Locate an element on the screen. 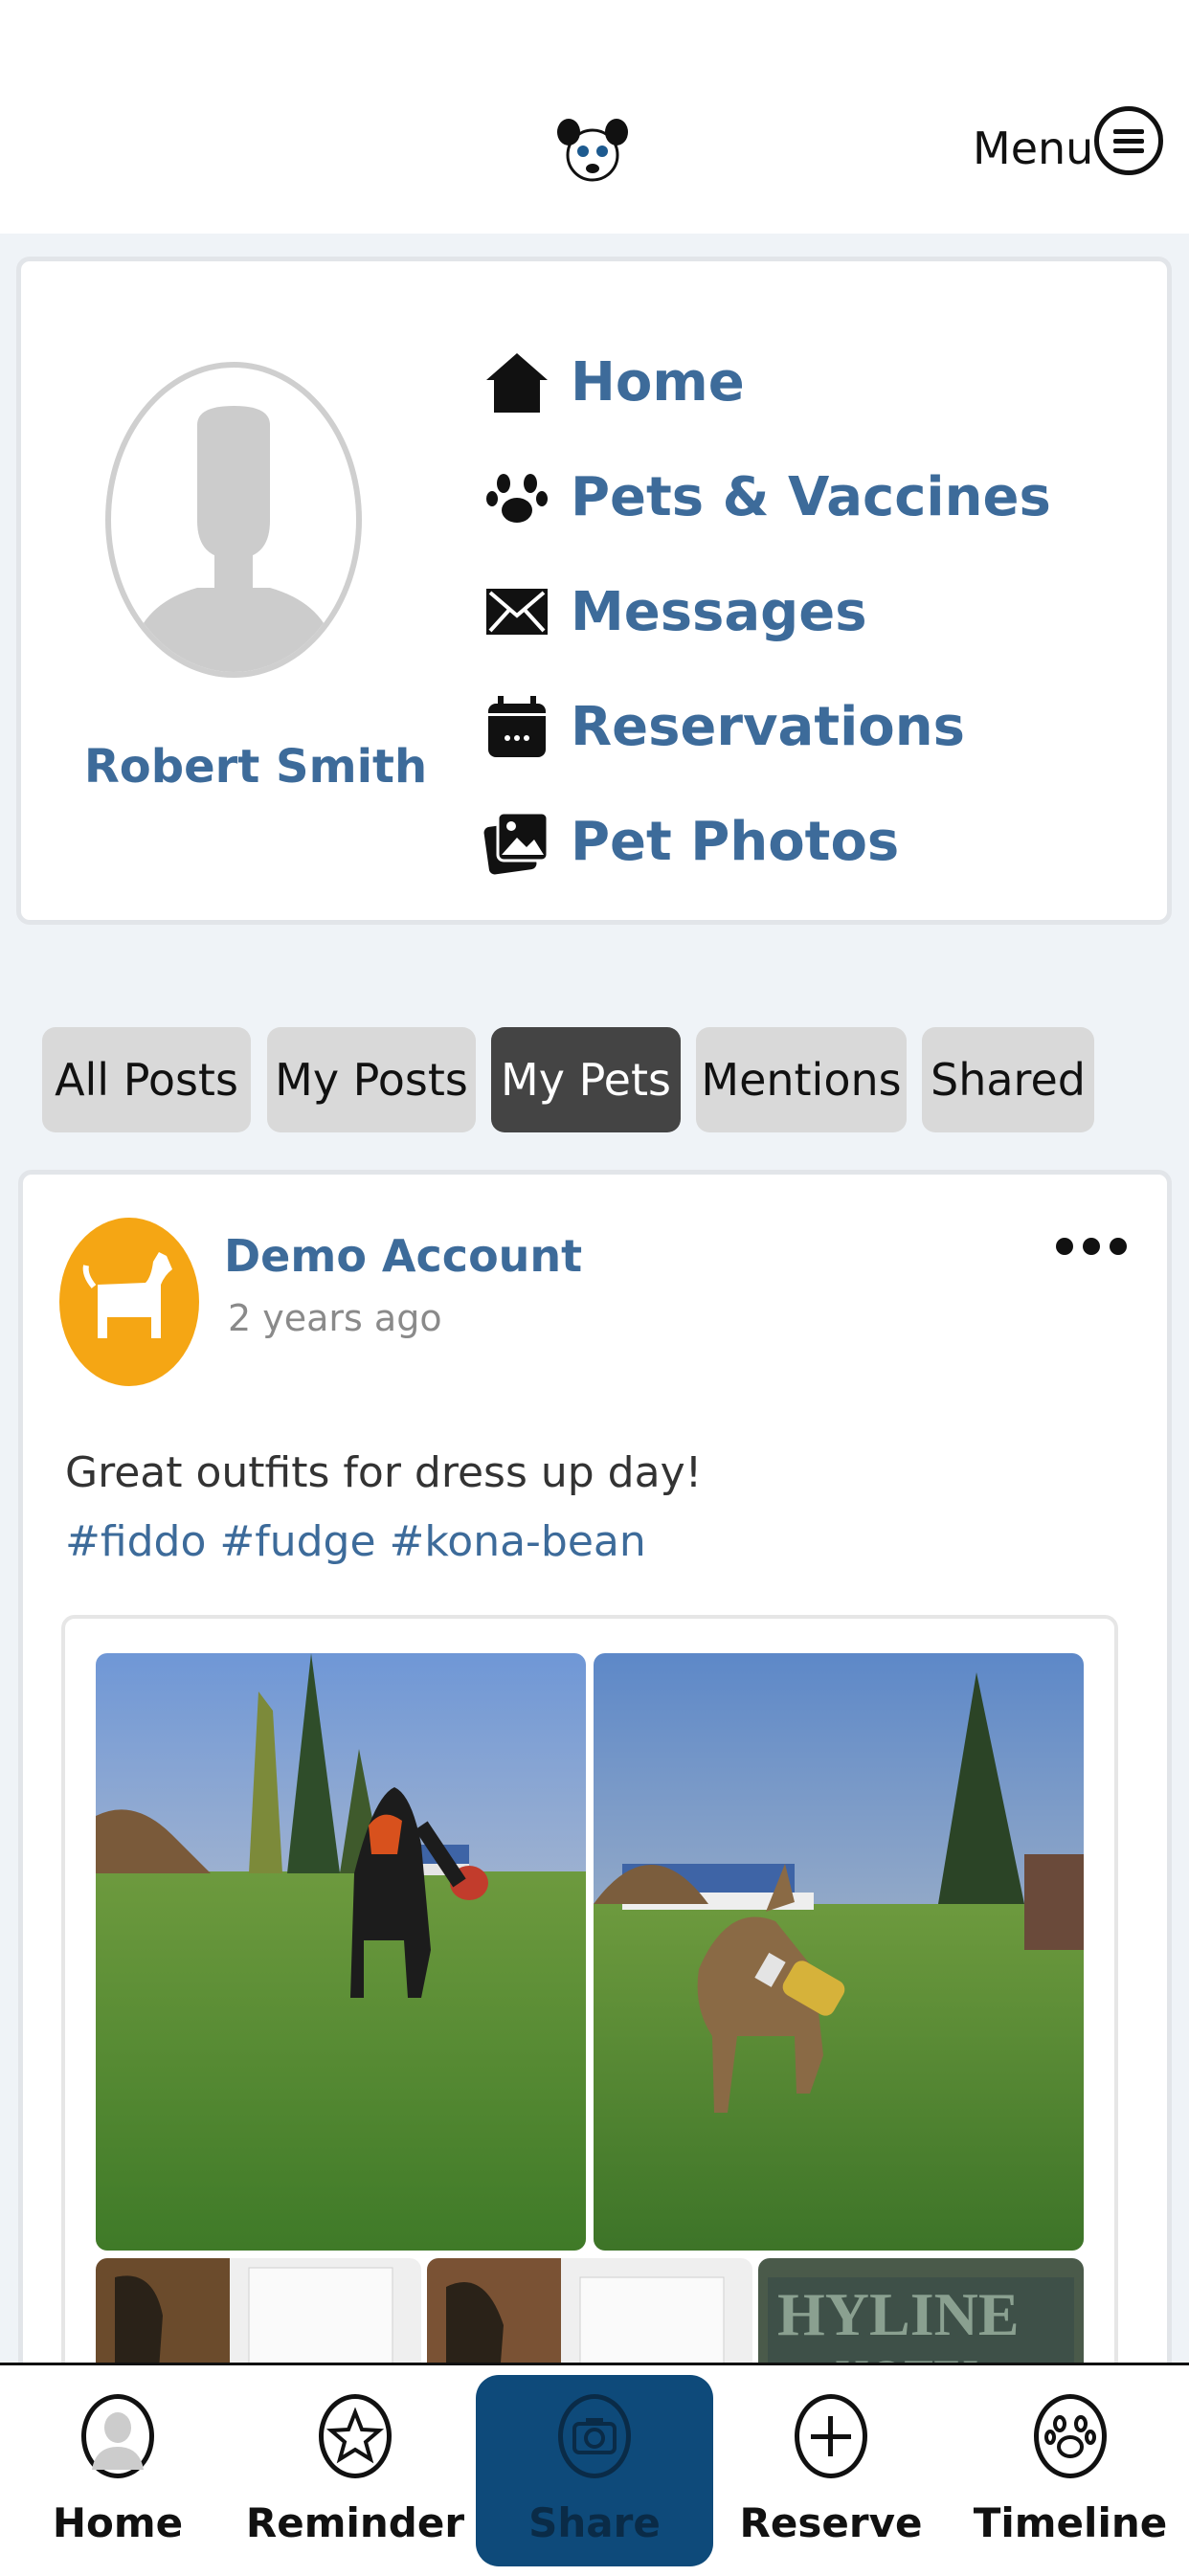 The image size is (1189, 2576). tab-shared: Shared is located at coordinates (1008, 1080).